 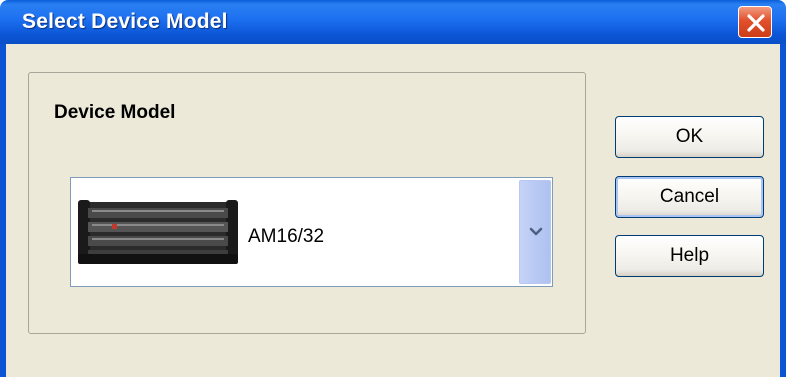 What do you see at coordinates (125, 21) in the screenshot?
I see `dialog-title: Select Device Model` at bounding box center [125, 21].